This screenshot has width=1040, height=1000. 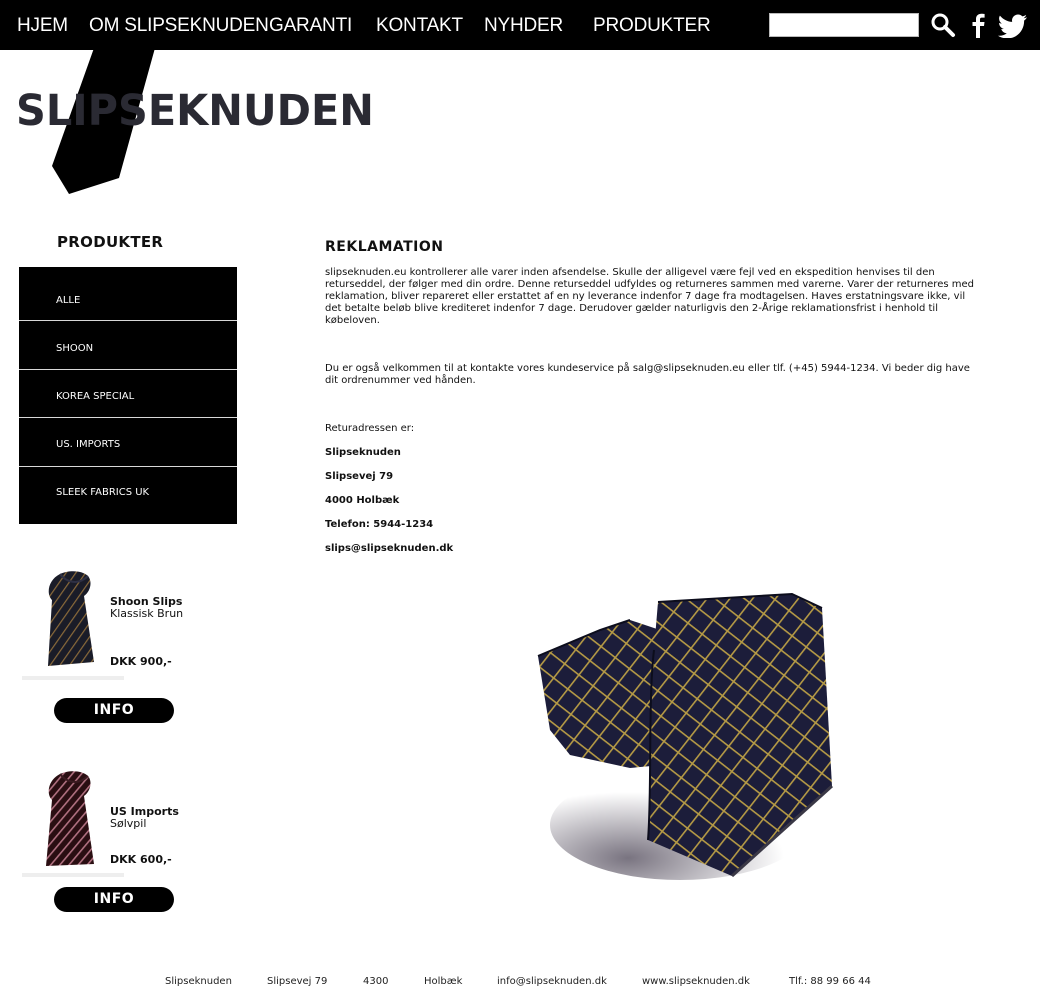 I want to click on footer-company: Slipseknuden, so click(x=198, y=981).